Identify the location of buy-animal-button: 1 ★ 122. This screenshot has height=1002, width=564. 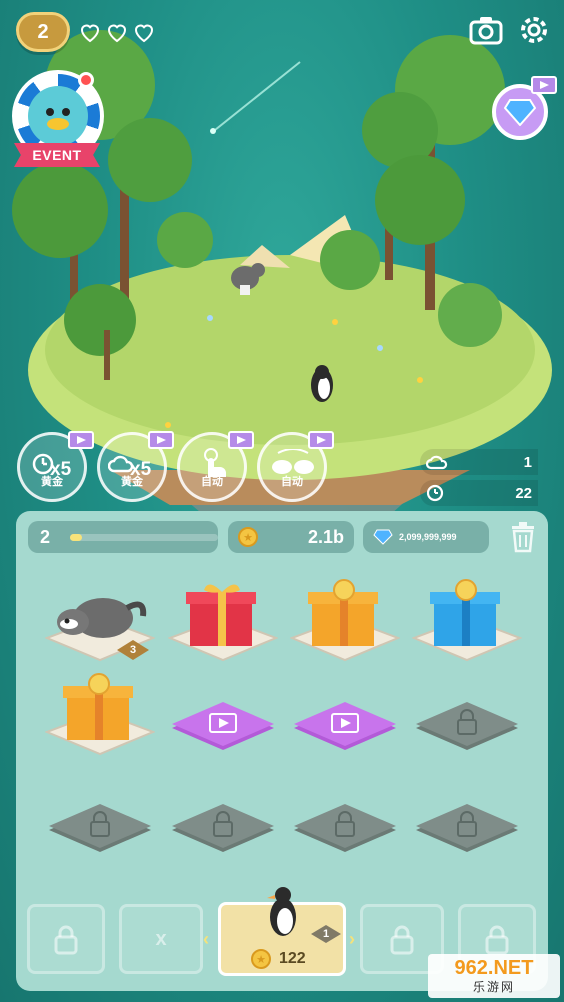
(282, 931).